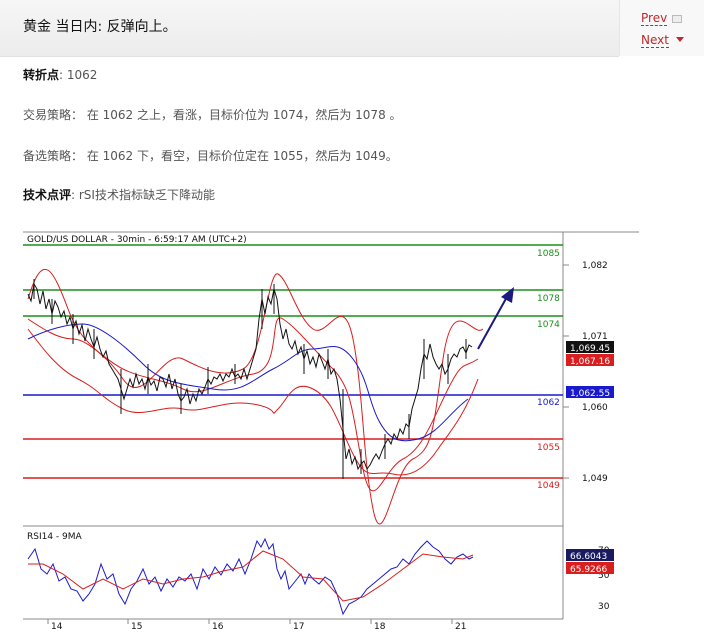 Image resolution: width=704 pixels, height=643 pixels. I want to click on next-link: Next, so click(655, 40).